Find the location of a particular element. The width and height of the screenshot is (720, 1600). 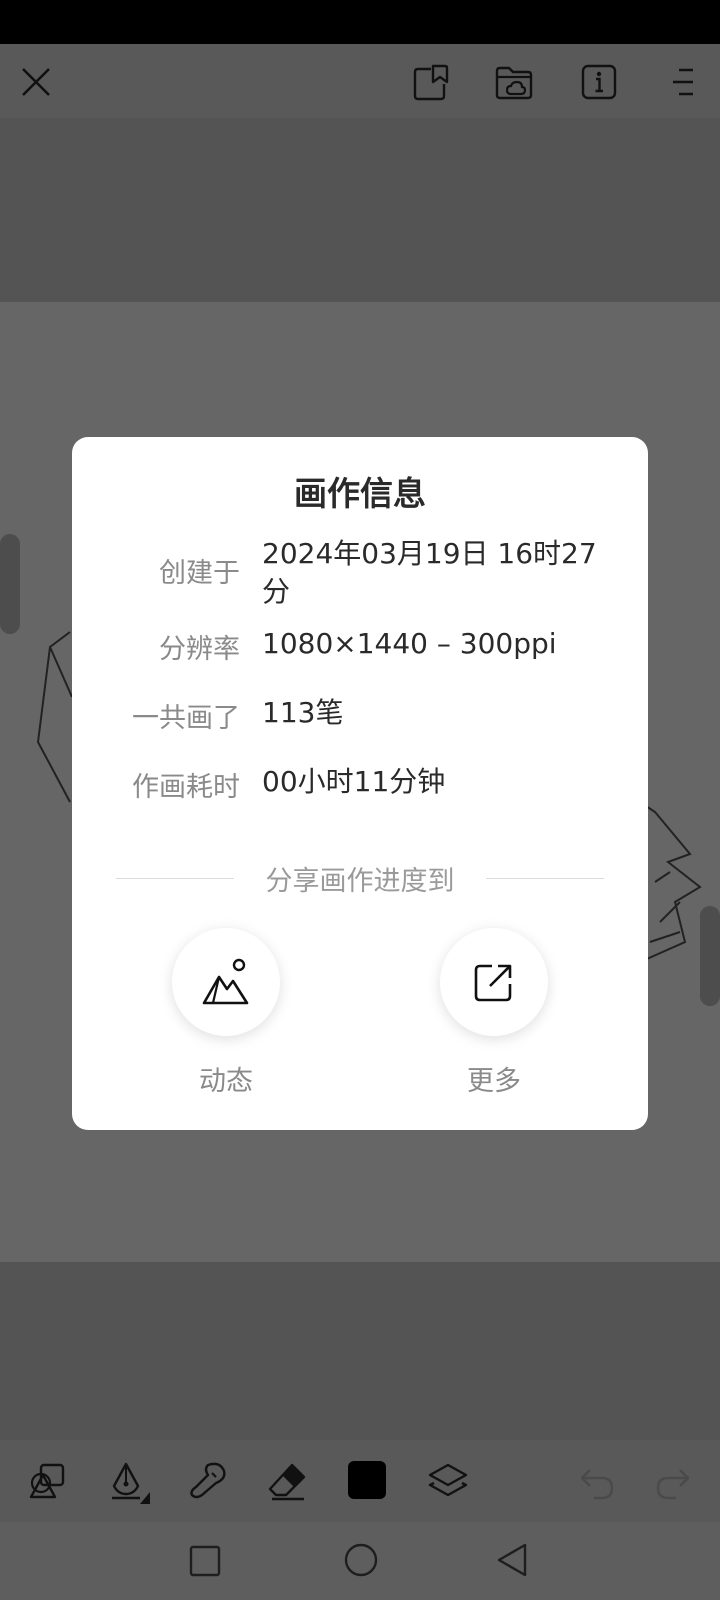

shapes-icon is located at coordinates (47, 1481).